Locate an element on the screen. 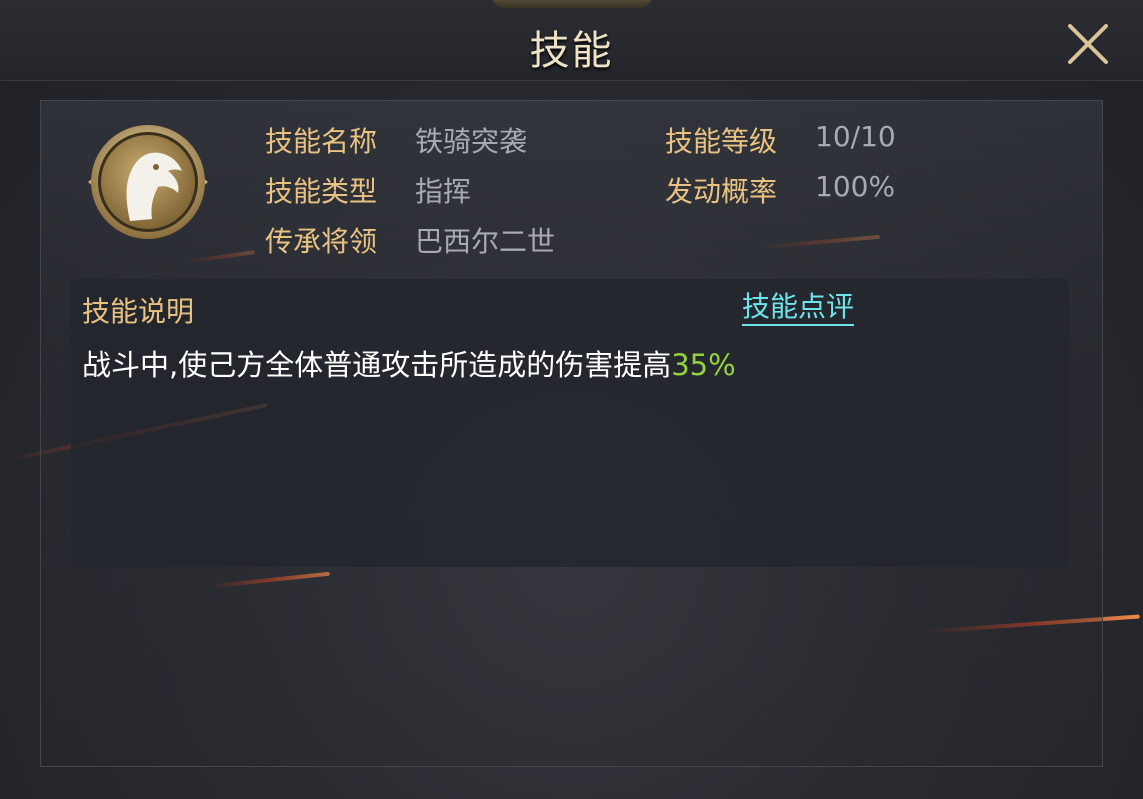 The image size is (1143, 799). close-icon is located at coordinates (1088, 44).